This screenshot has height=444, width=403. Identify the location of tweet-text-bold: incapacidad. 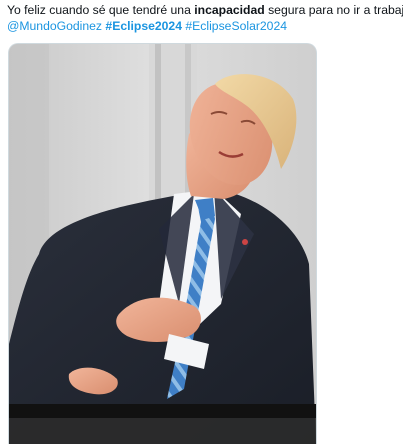
(229, 10).